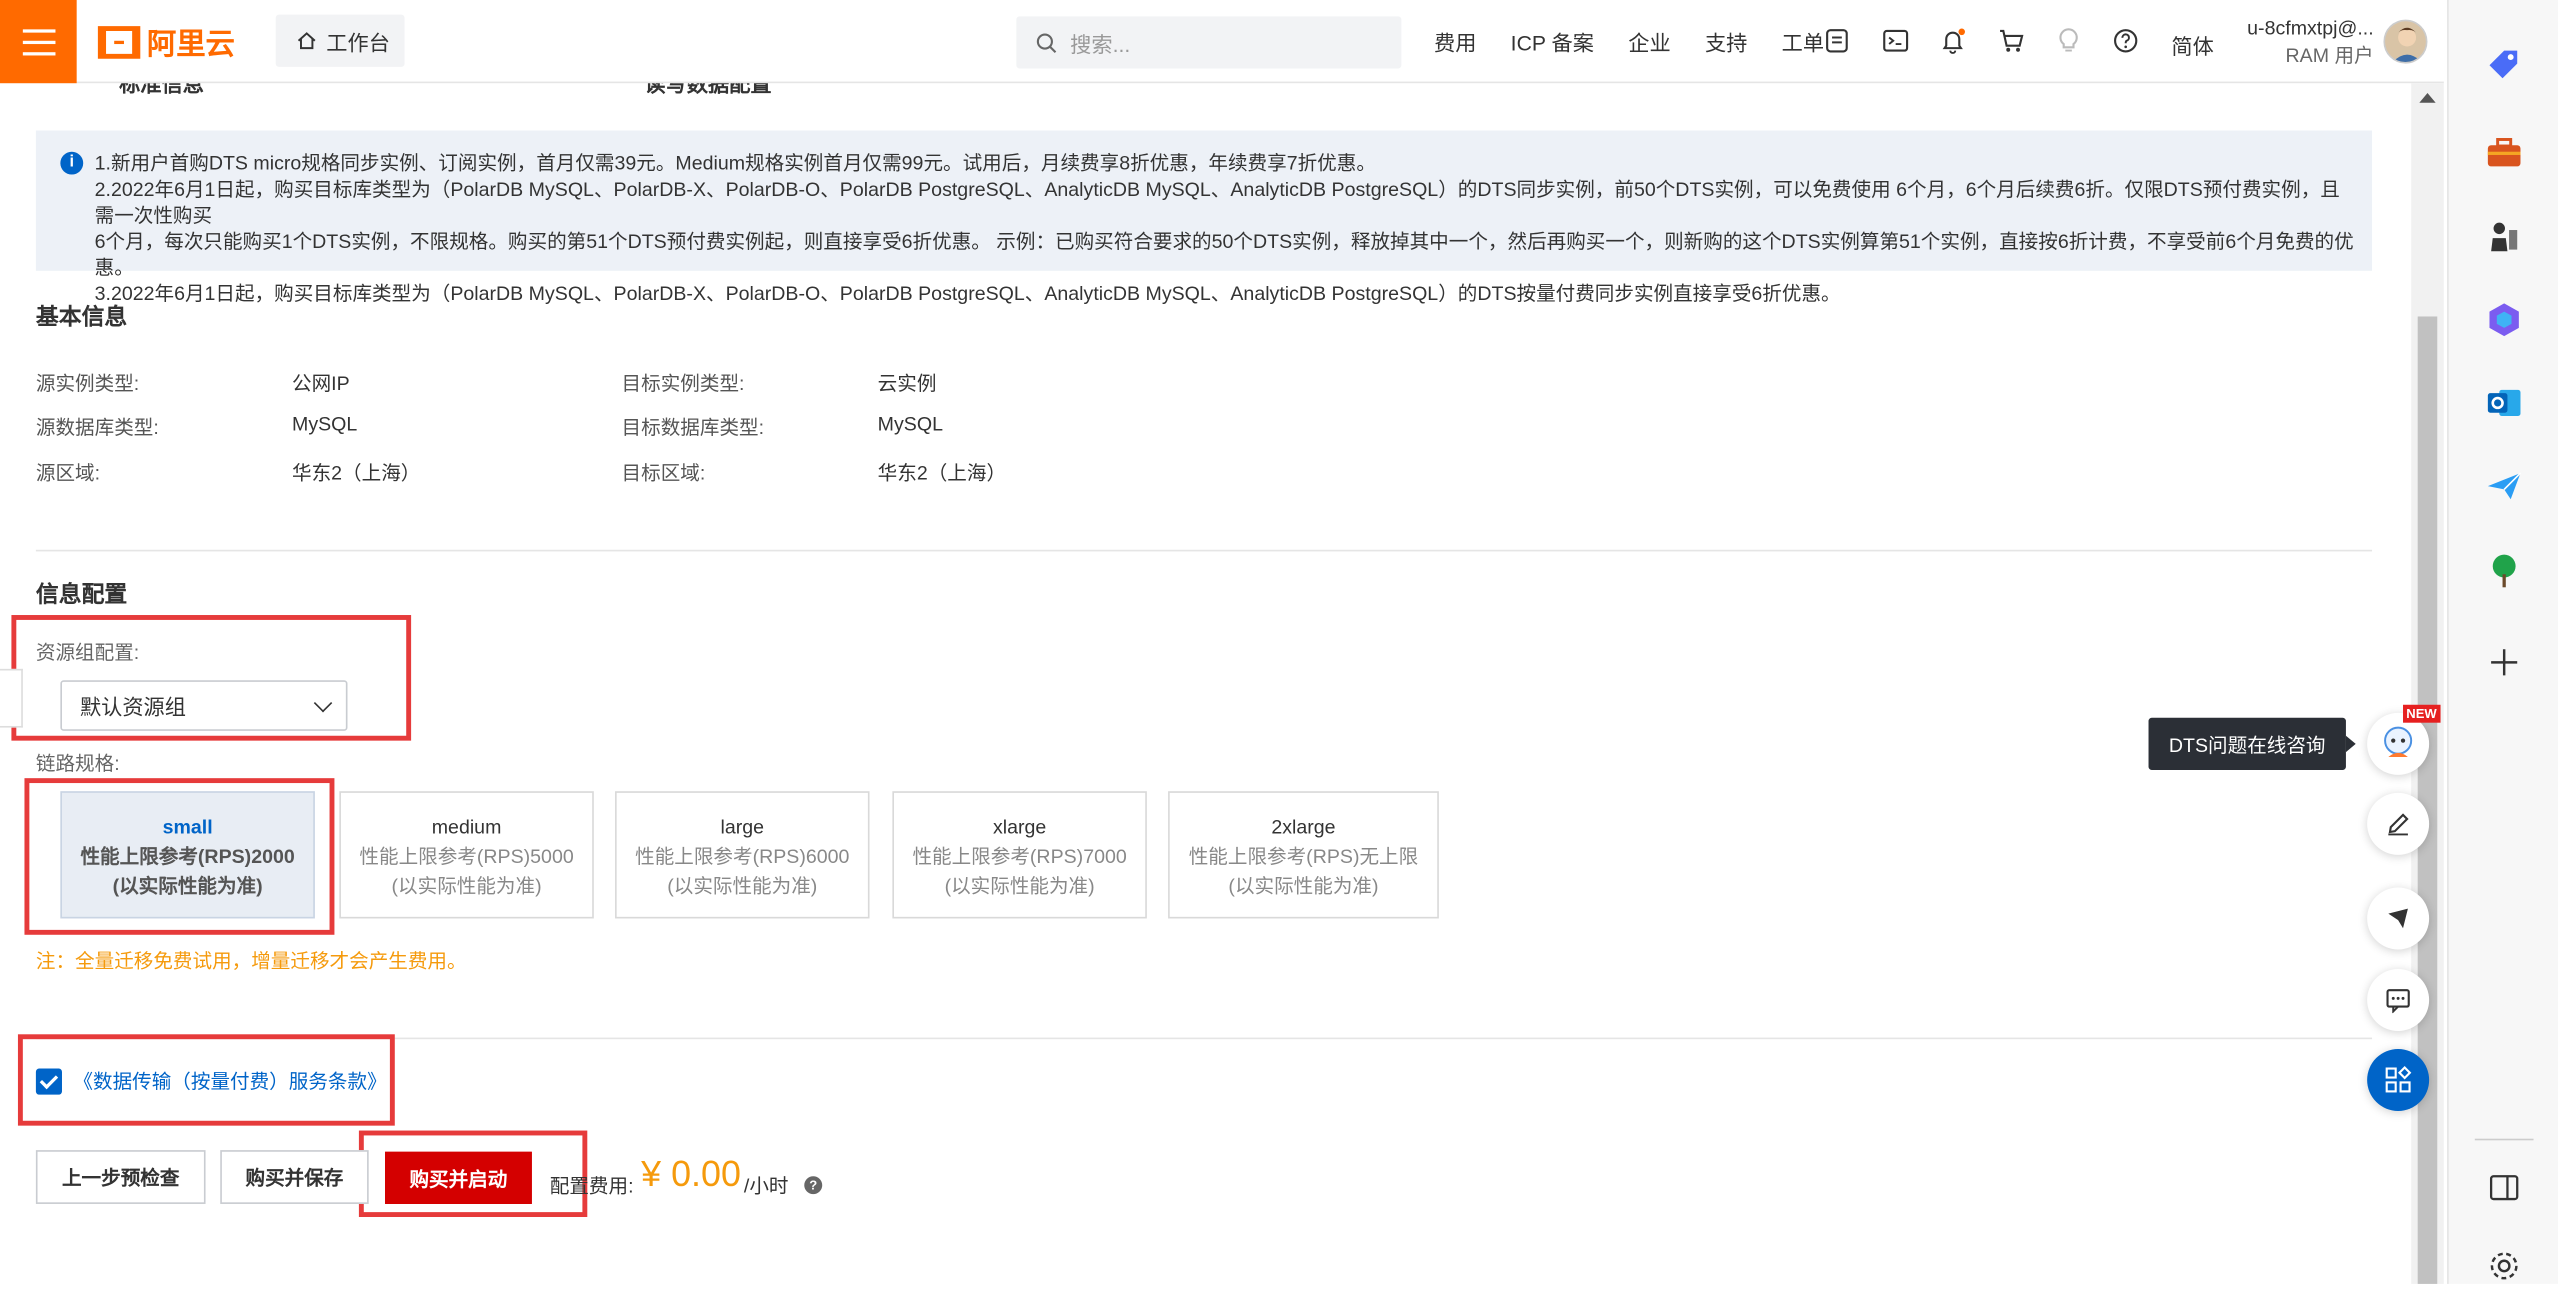 This screenshot has height=1294, width=2558. I want to click on buy-and-save-button: 购买并保存, so click(294, 1177).